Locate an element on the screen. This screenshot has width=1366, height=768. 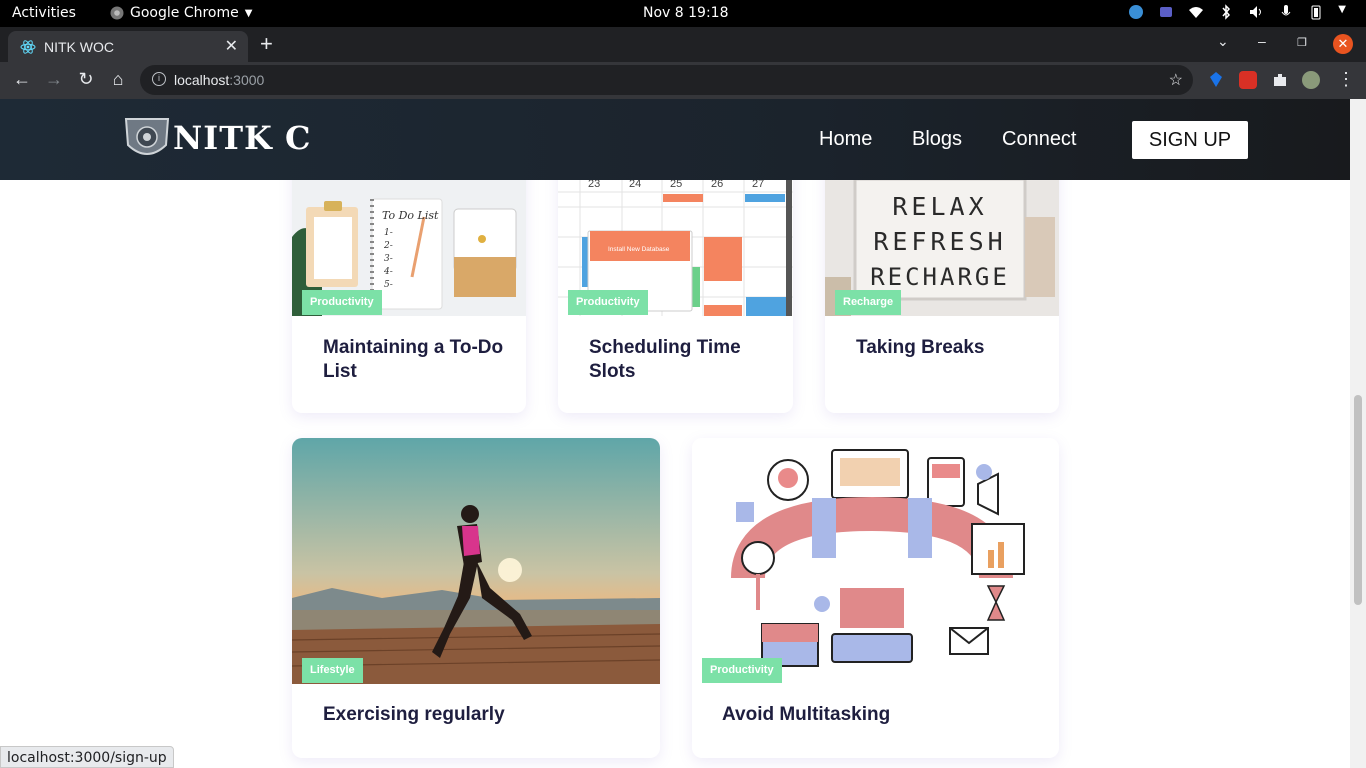
nav-blogs: Blogs is located at coordinates (937, 139).